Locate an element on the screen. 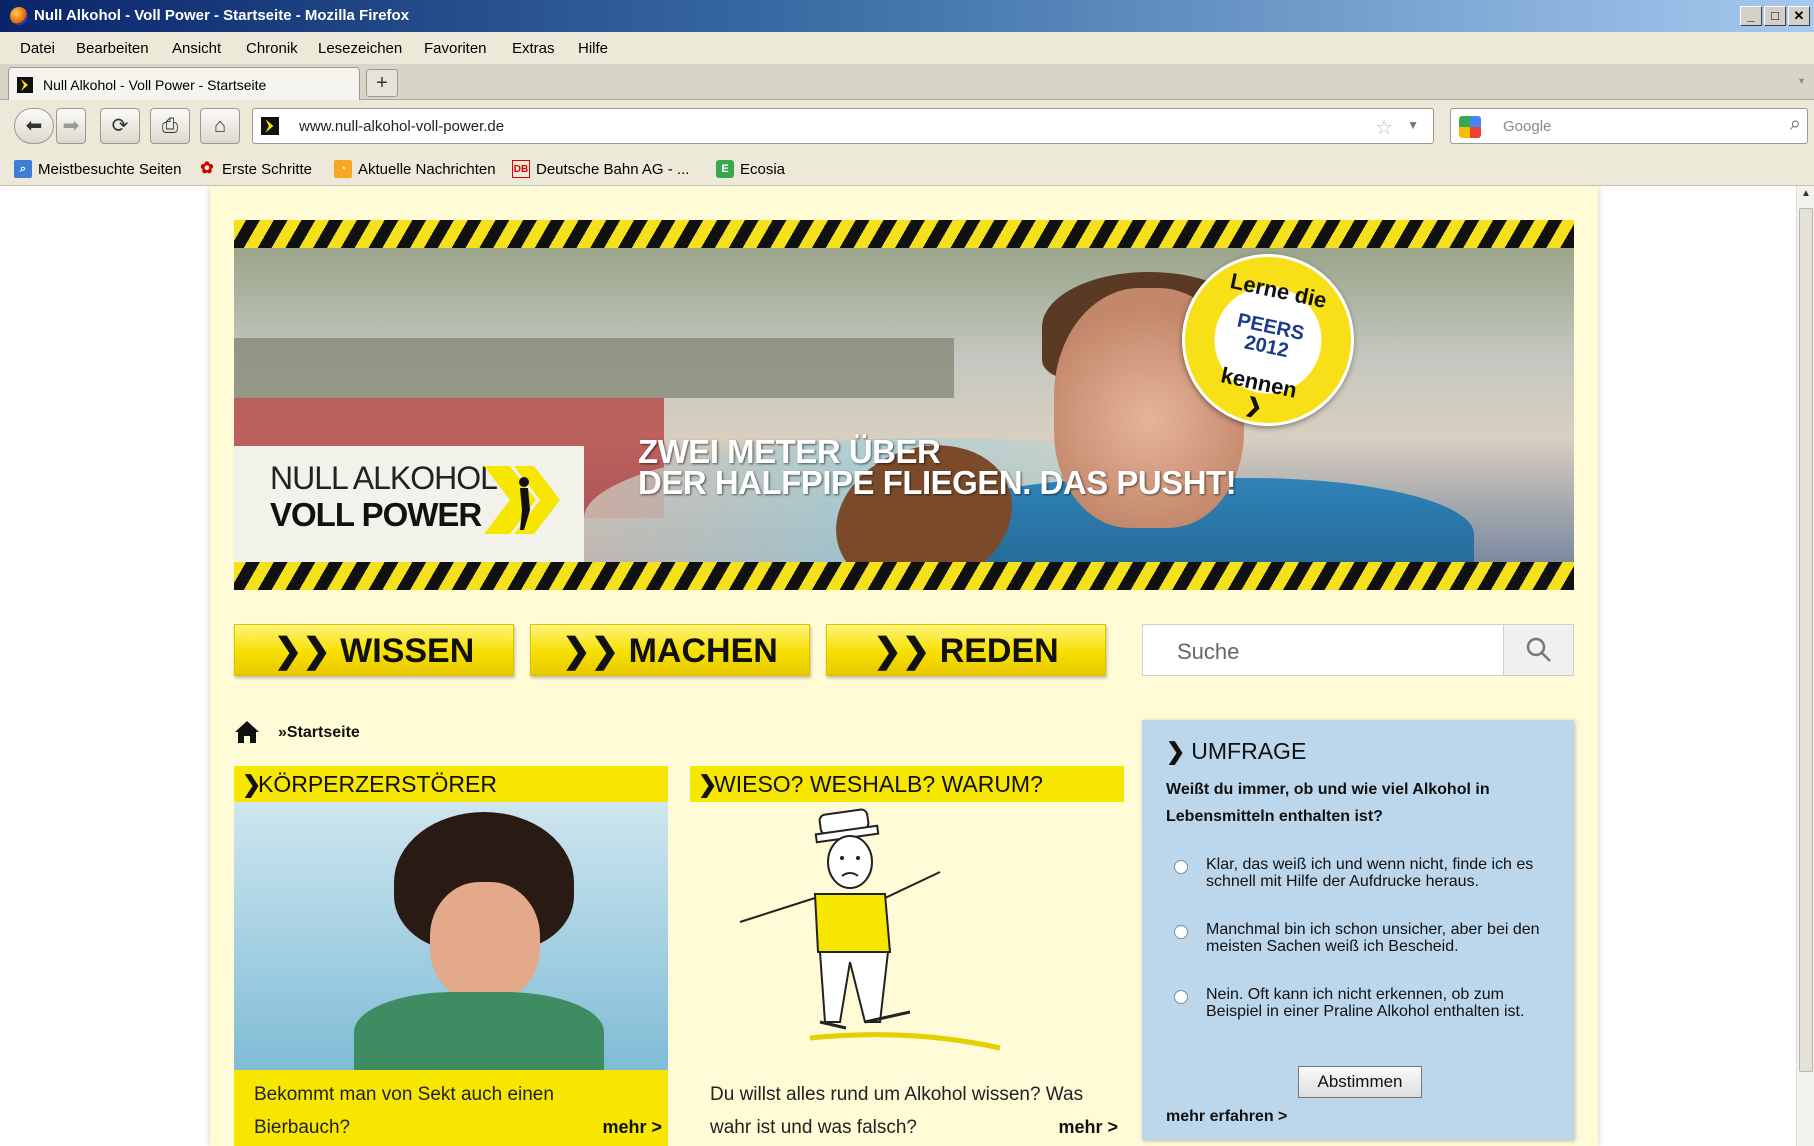  browser-search-field: Google ⌕ is located at coordinates (1629, 126).